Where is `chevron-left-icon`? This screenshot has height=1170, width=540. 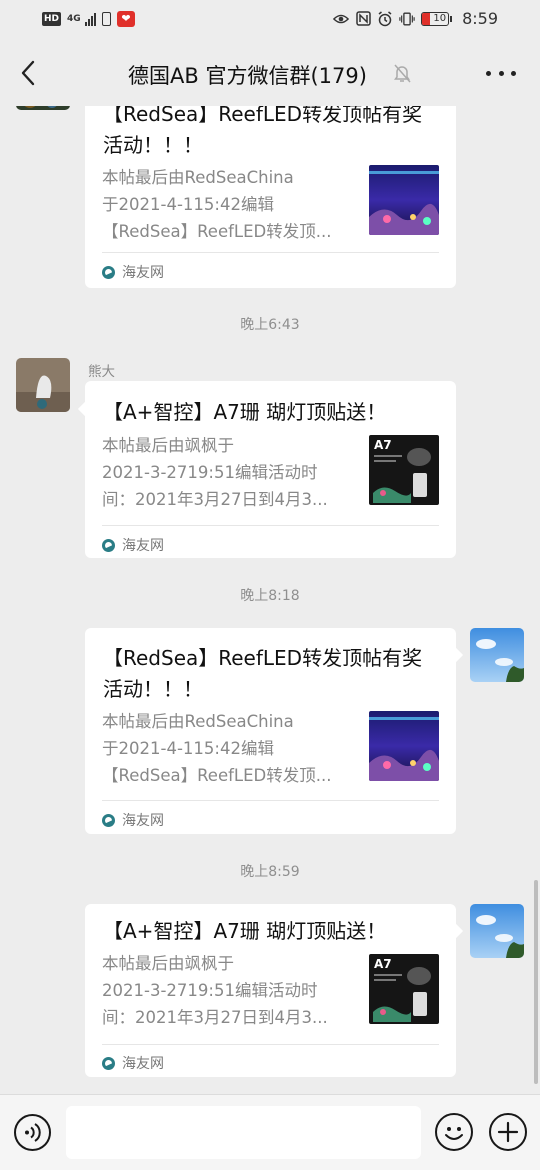 chevron-left-icon is located at coordinates (28, 73).